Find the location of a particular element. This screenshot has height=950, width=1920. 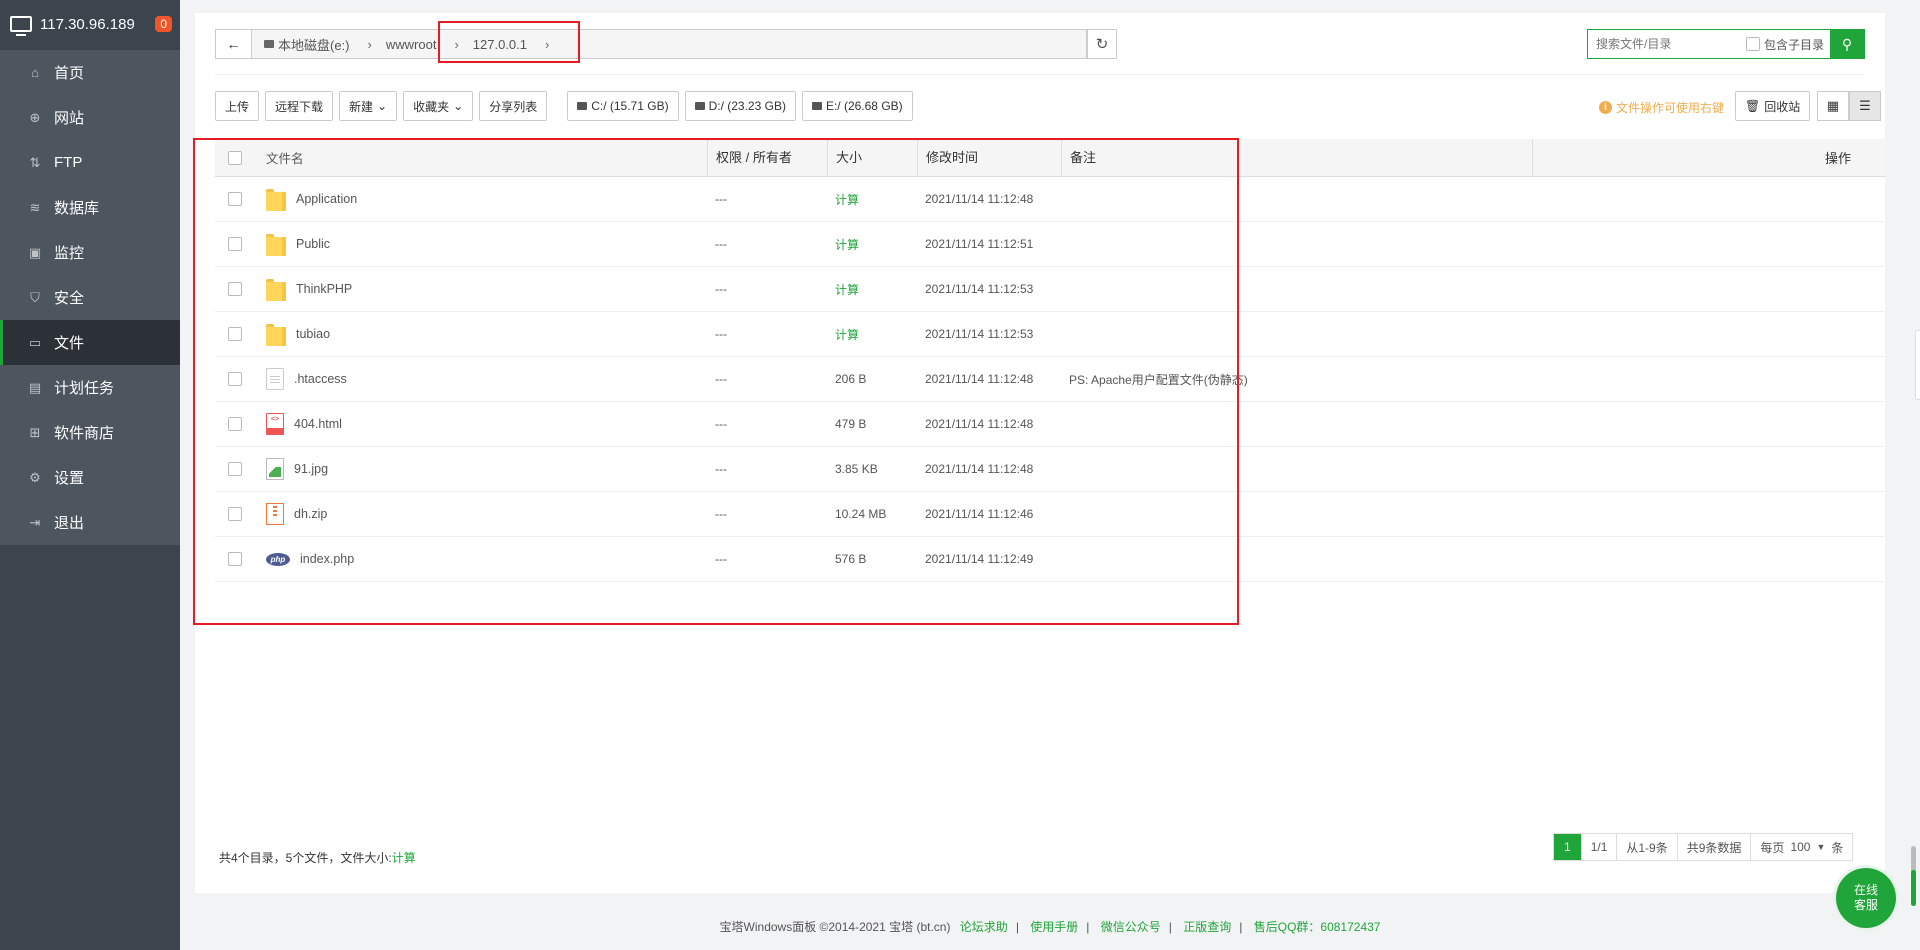

select-all-checkbox is located at coordinates (235, 157).